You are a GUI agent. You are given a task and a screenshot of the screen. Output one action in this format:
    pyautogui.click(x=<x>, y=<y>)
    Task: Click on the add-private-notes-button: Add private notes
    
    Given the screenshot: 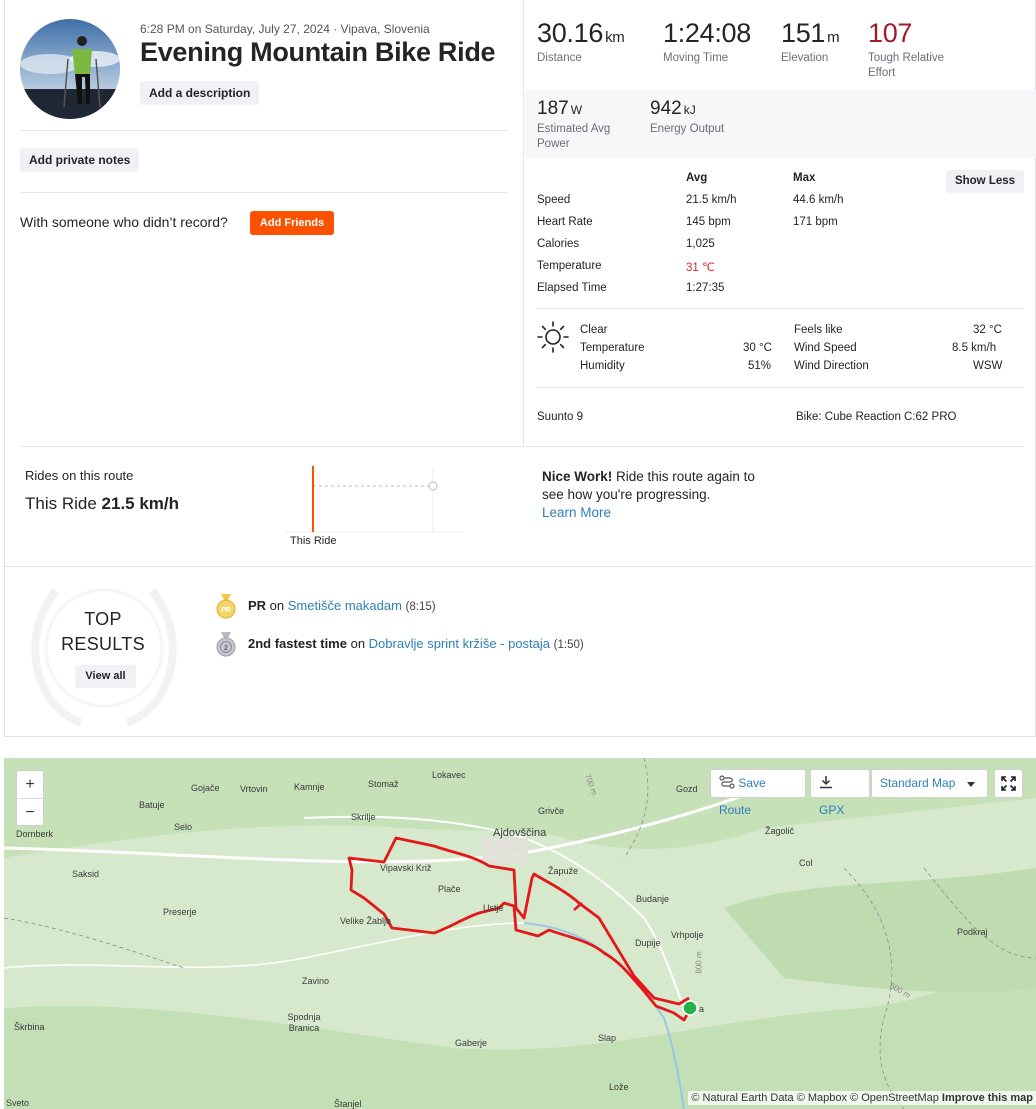 What is the action you would take?
    pyautogui.click(x=80, y=160)
    